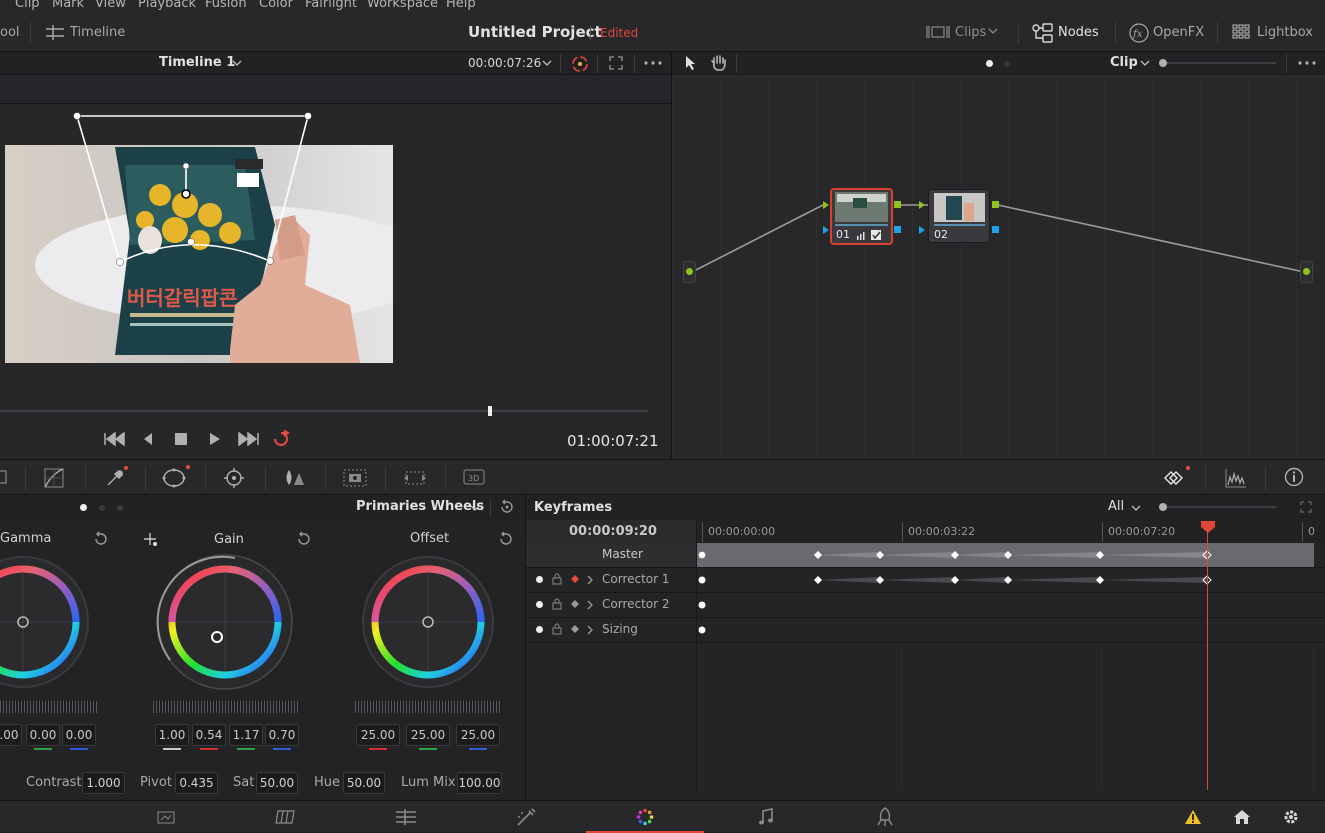 Image resolution: width=1325 pixels, height=833 pixels. I want to click on clips-button: Clips, so click(970, 32).